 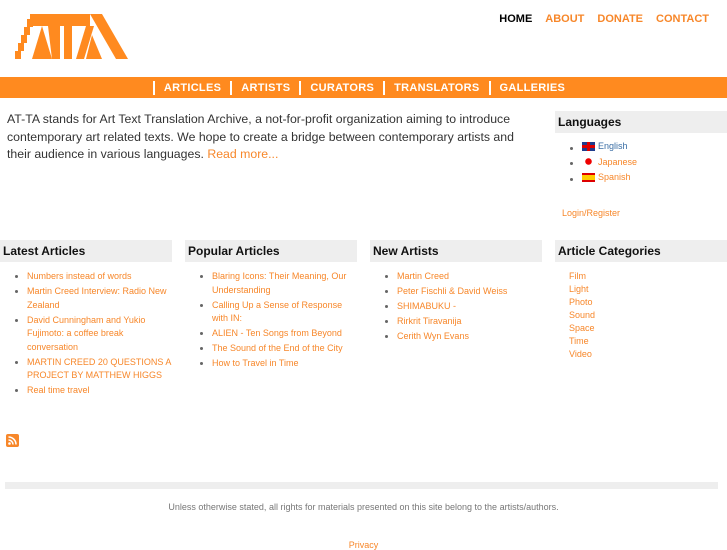 I want to click on spain-flag-icon, so click(x=588, y=177).